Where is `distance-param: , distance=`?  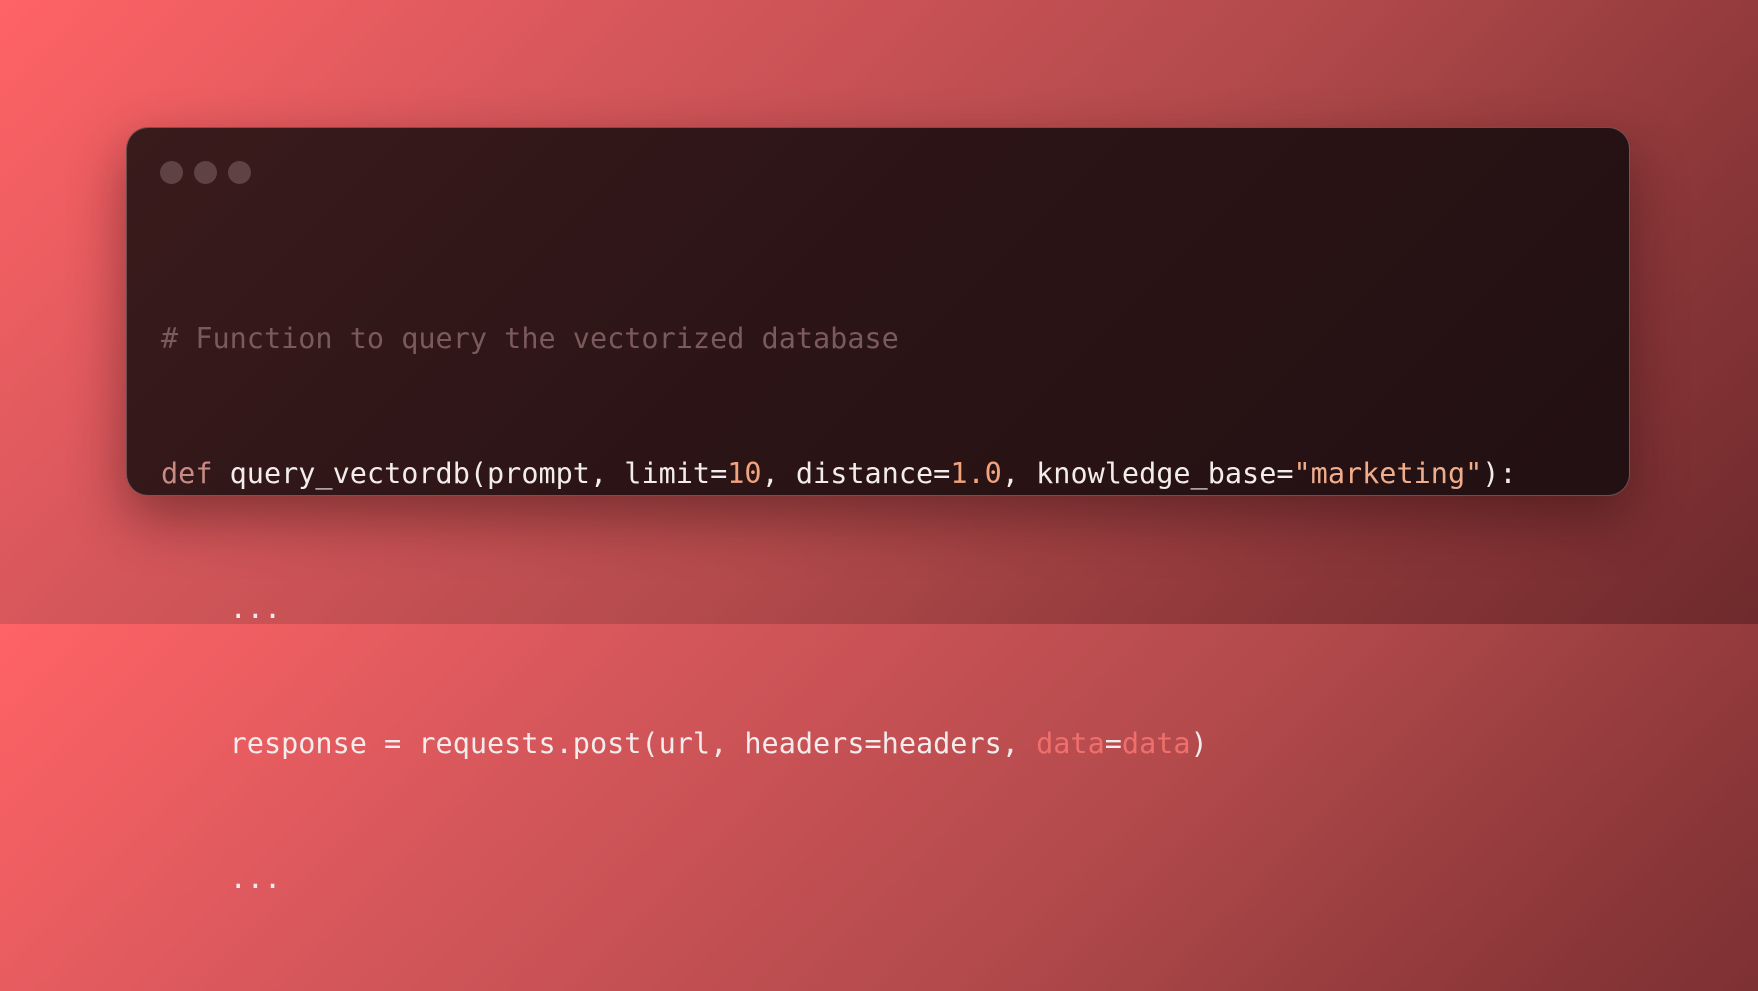 distance-param: , distance= is located at coordinates (856, 473).